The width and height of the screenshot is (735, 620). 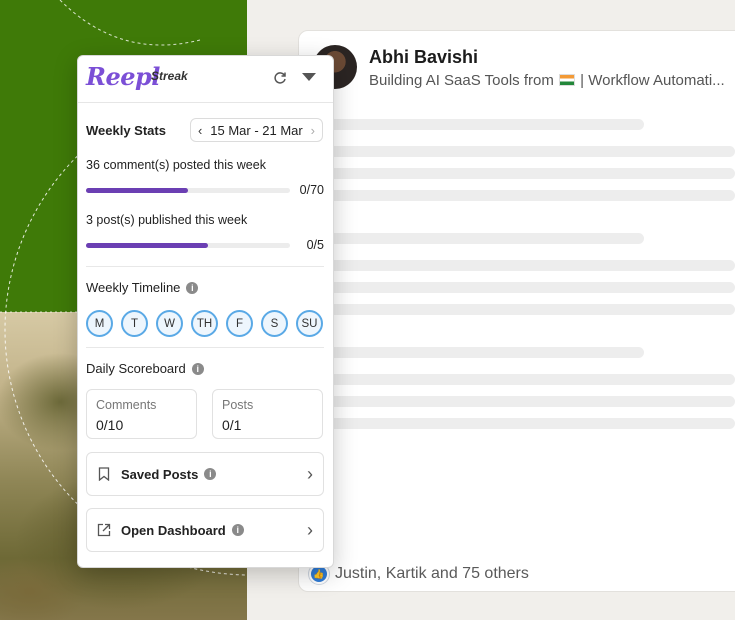 I want to click on day-circle-f: F, so click(x=239, y=323).